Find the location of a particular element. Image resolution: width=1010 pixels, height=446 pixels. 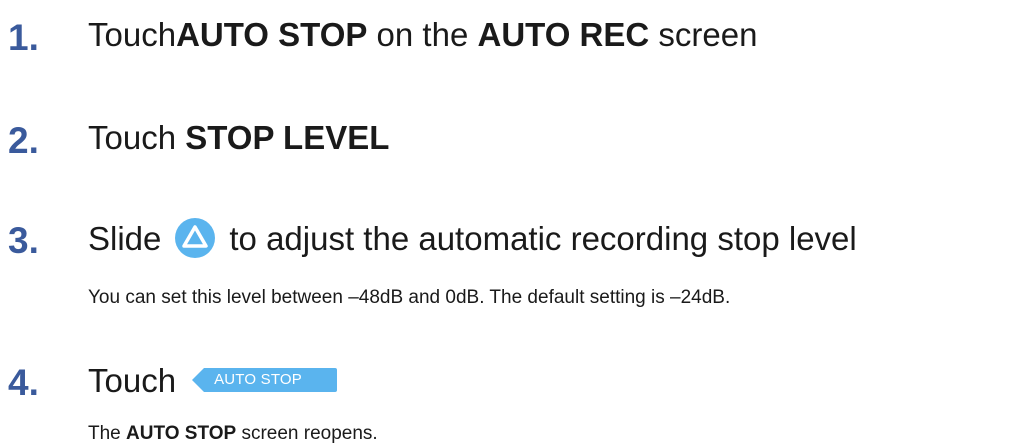

instruction-text: on the is located at coordinates (422, 34).